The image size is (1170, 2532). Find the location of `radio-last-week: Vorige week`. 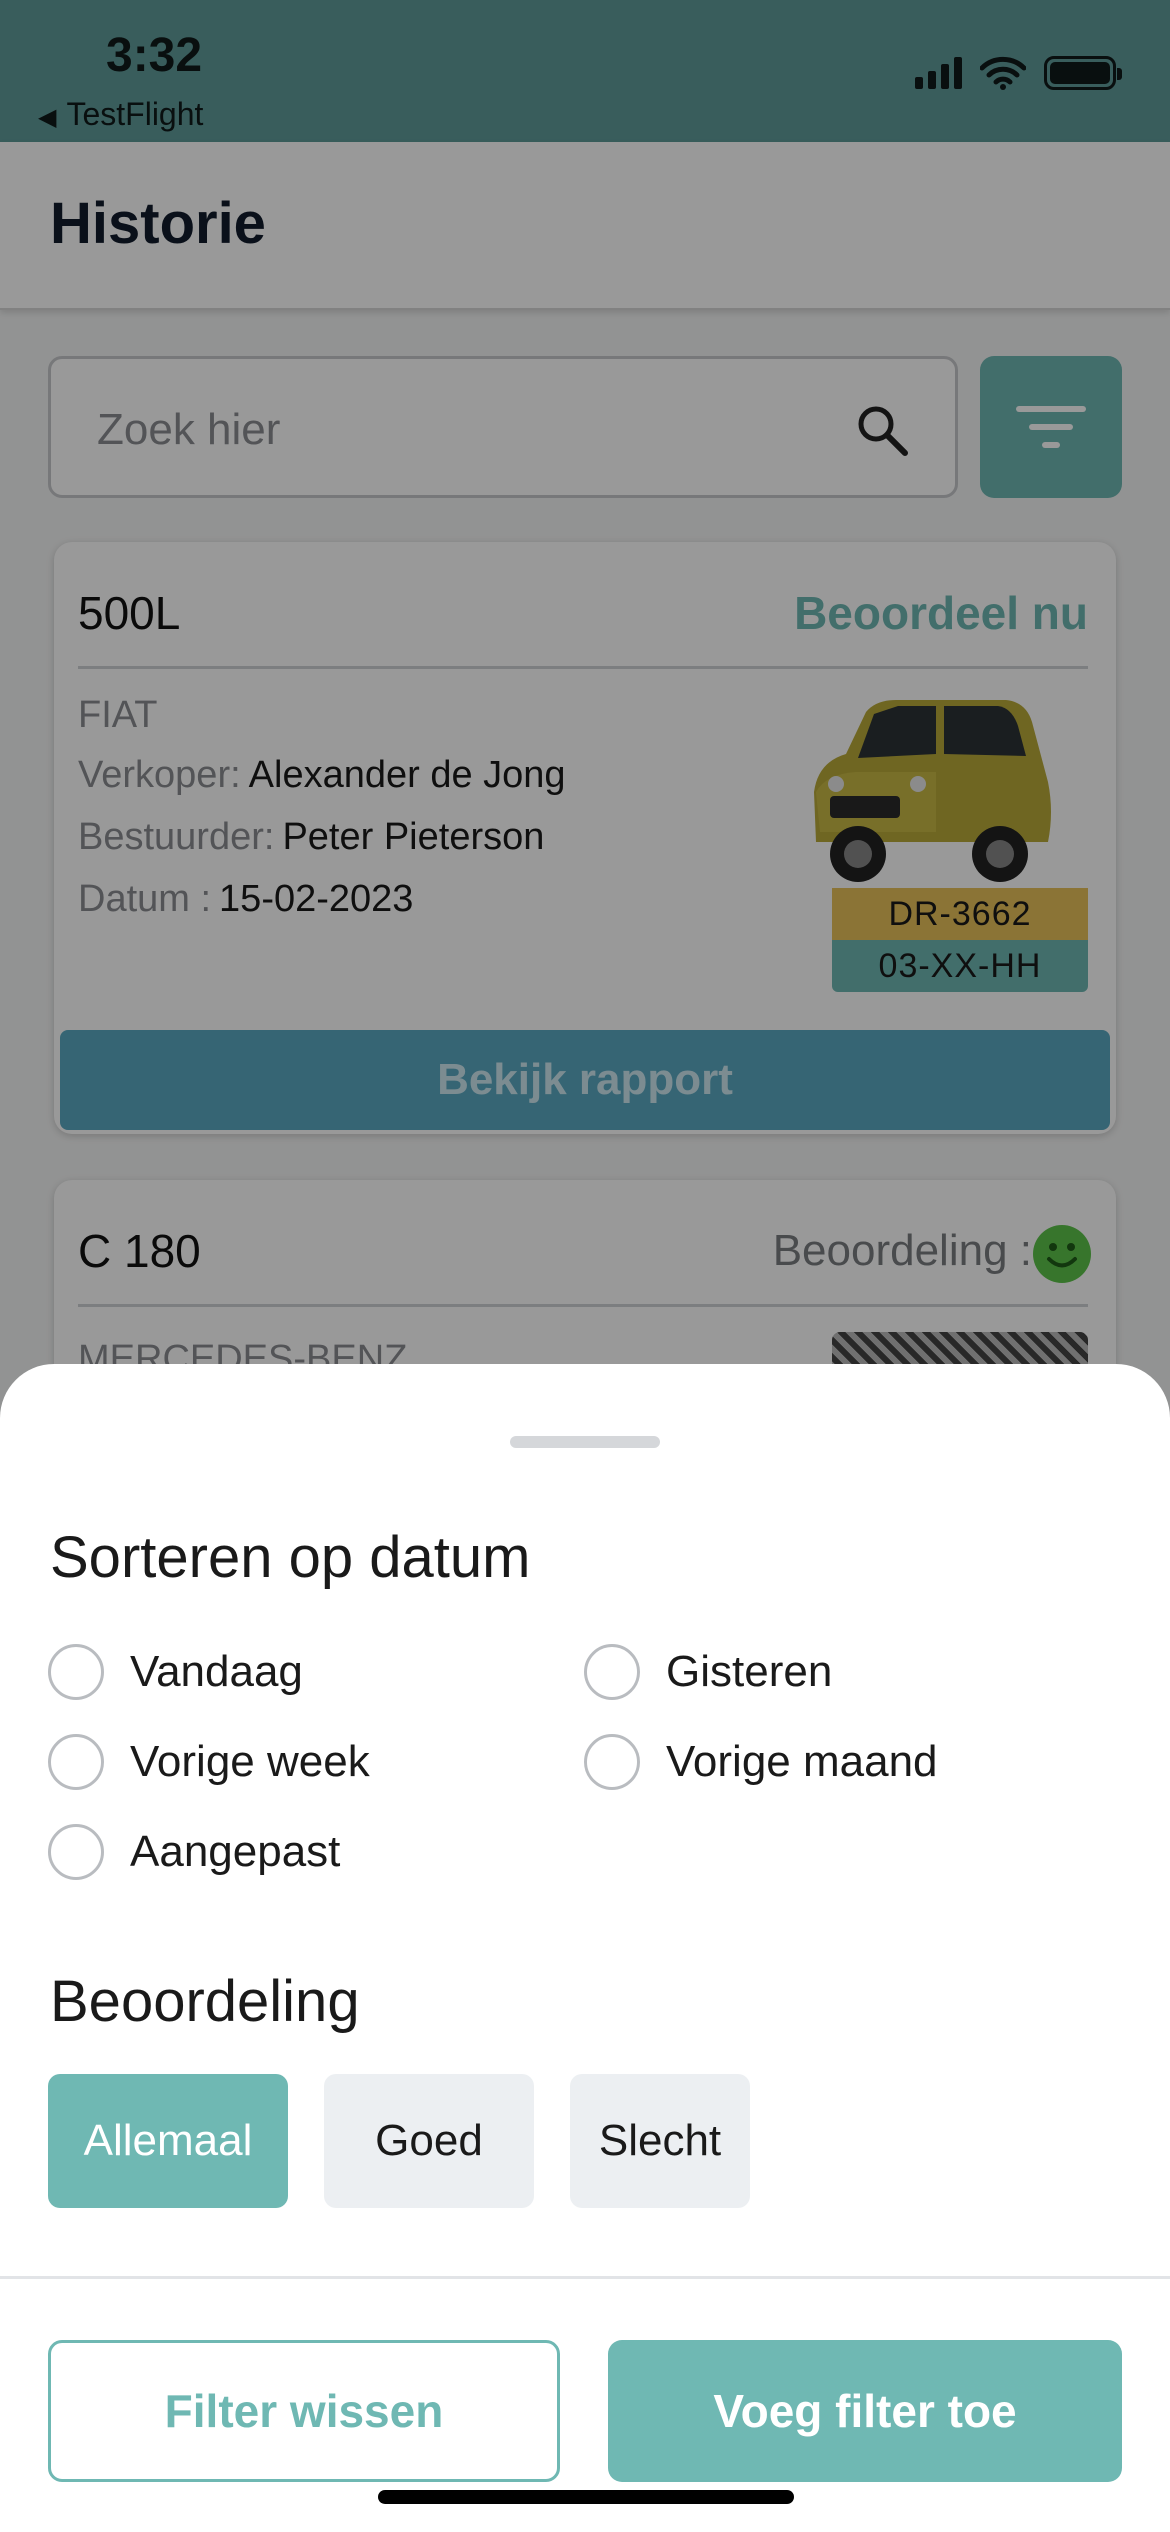

radio-last-week: Vorige week is located at coordinates (209, 1762).